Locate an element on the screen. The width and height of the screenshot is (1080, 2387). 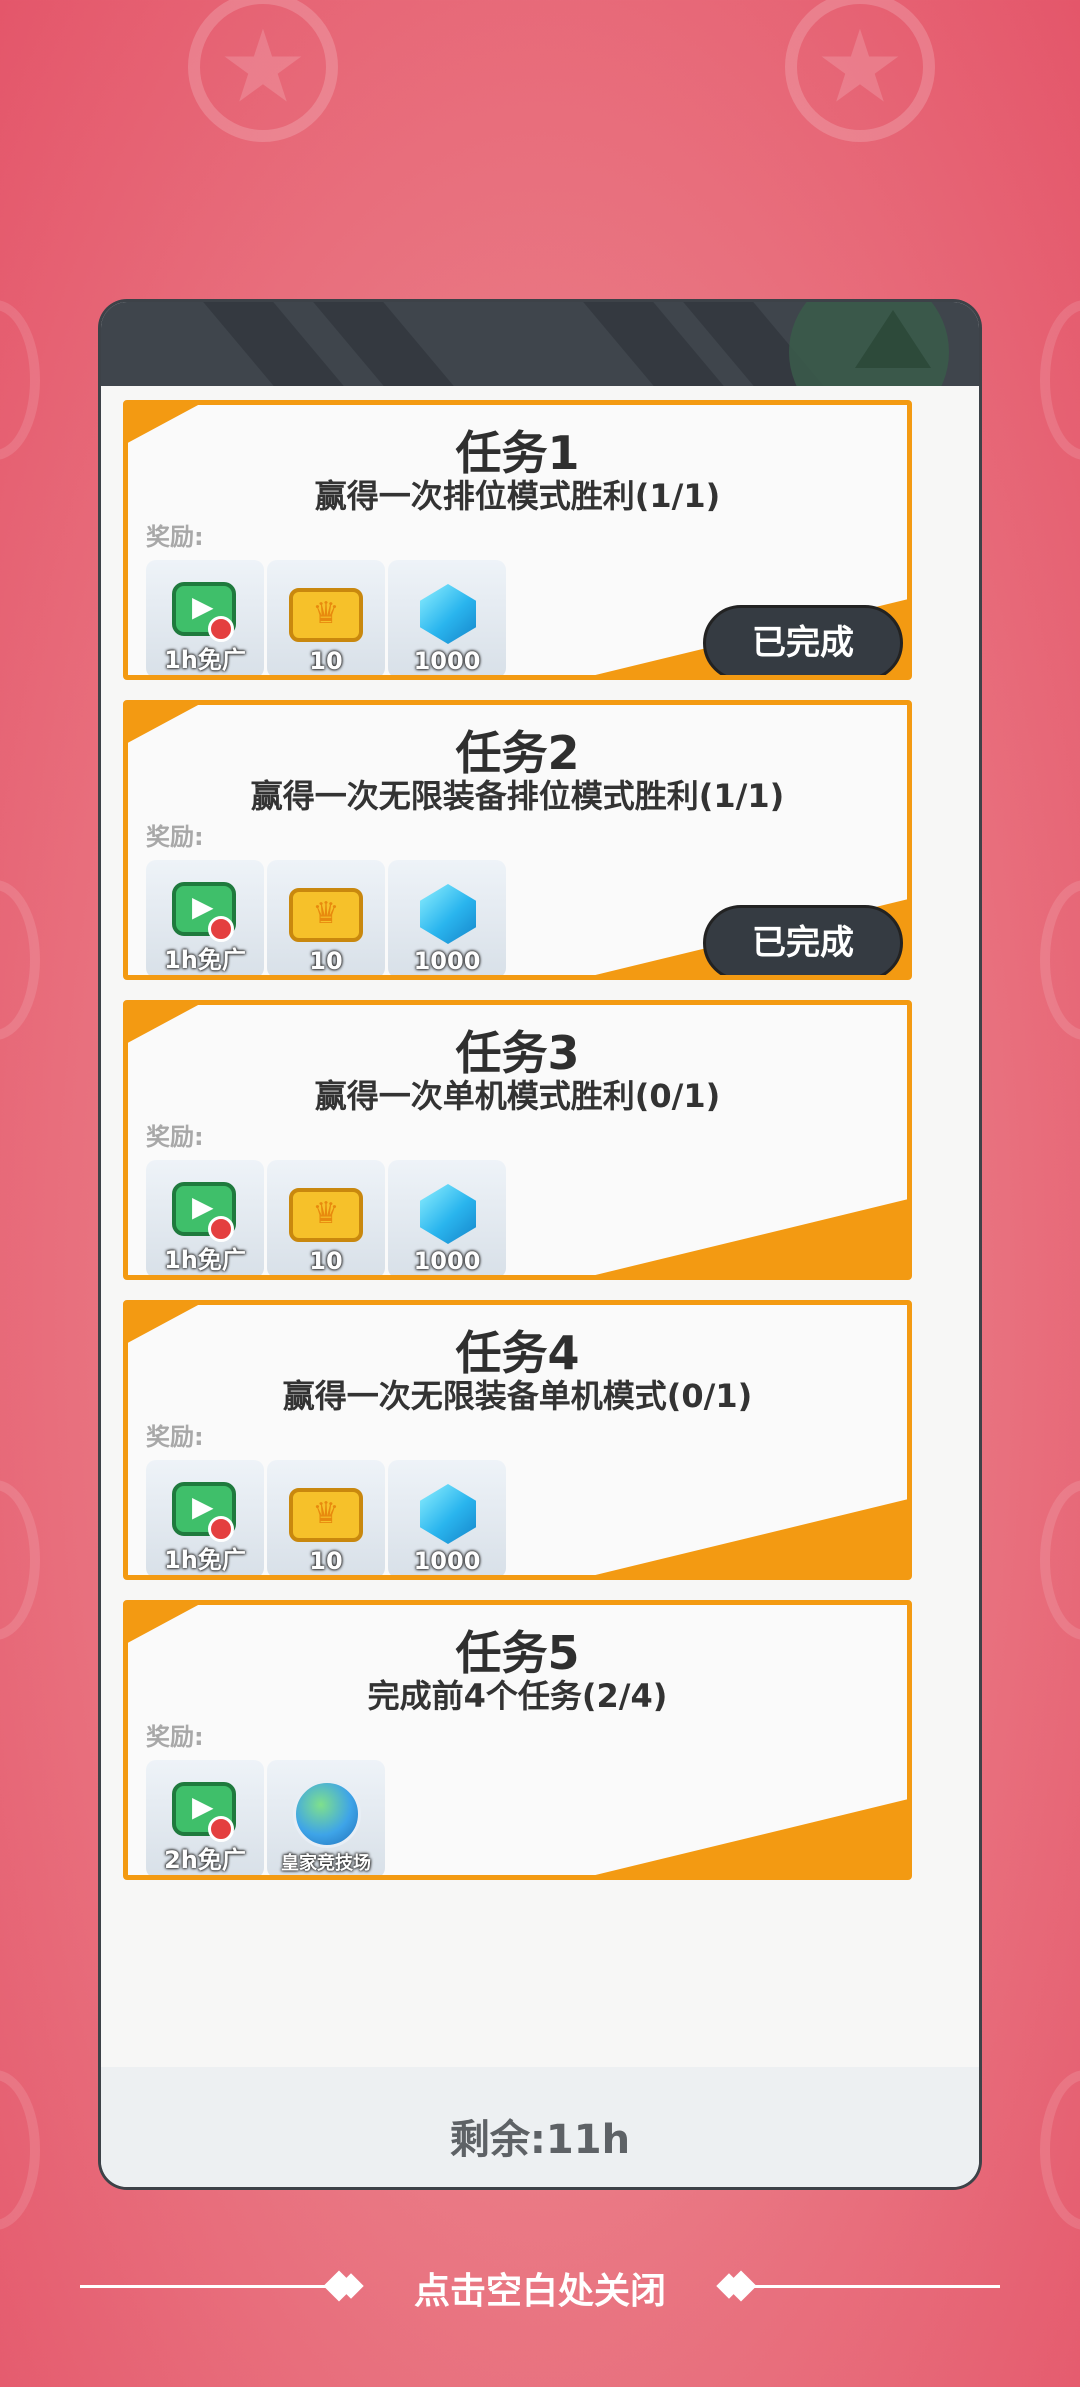
header-triangle-icon is located at coordinates (893, 339).